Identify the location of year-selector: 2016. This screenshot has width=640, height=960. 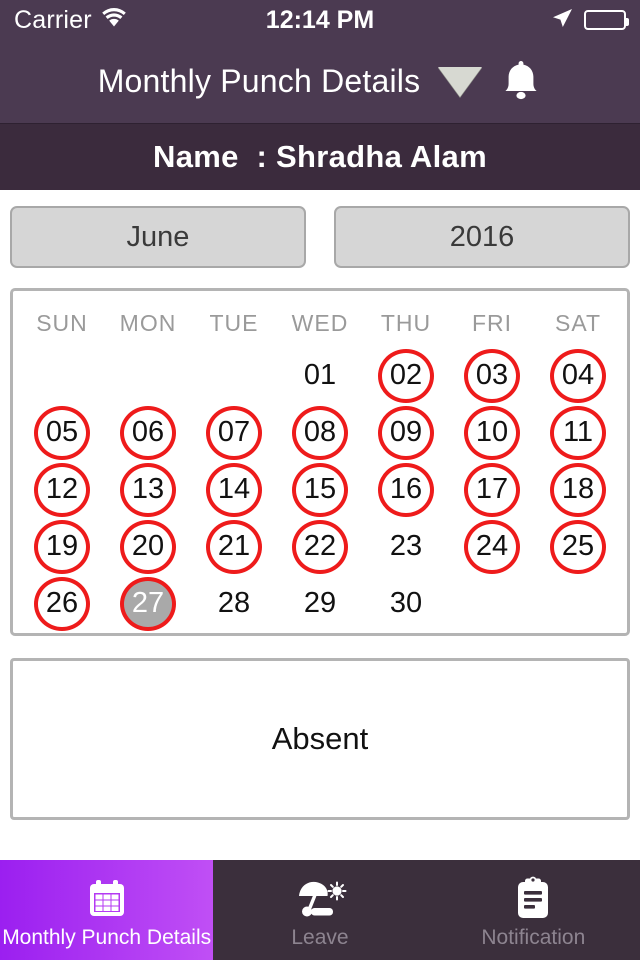
(482, 237).